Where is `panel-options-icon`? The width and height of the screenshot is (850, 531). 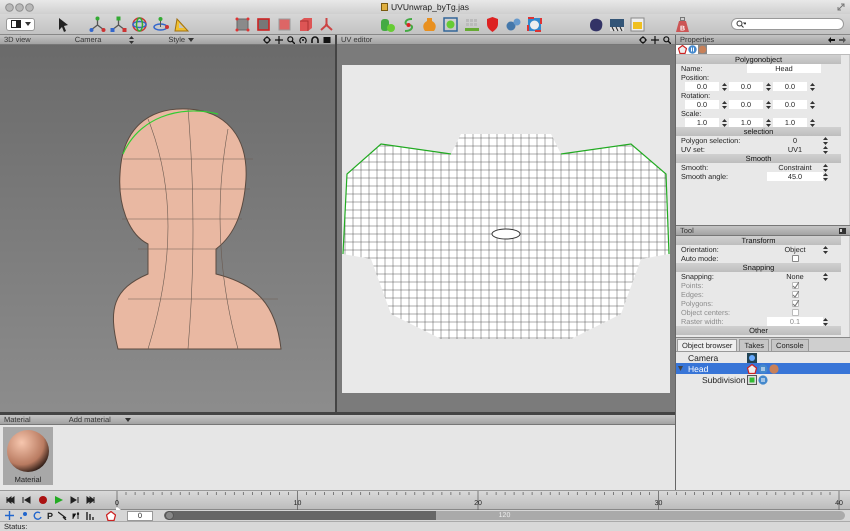
panel-options-icon is located at coordinates (842, 231).